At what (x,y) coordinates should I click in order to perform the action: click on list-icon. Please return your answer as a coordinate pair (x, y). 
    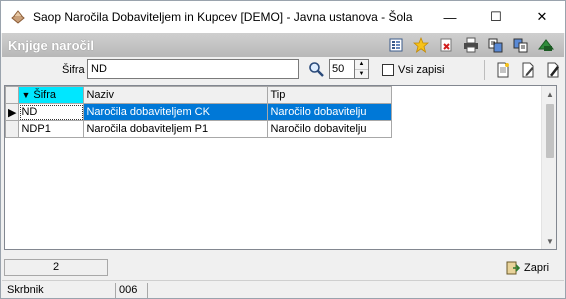
    Looking at the image, I should click on (396, 45).